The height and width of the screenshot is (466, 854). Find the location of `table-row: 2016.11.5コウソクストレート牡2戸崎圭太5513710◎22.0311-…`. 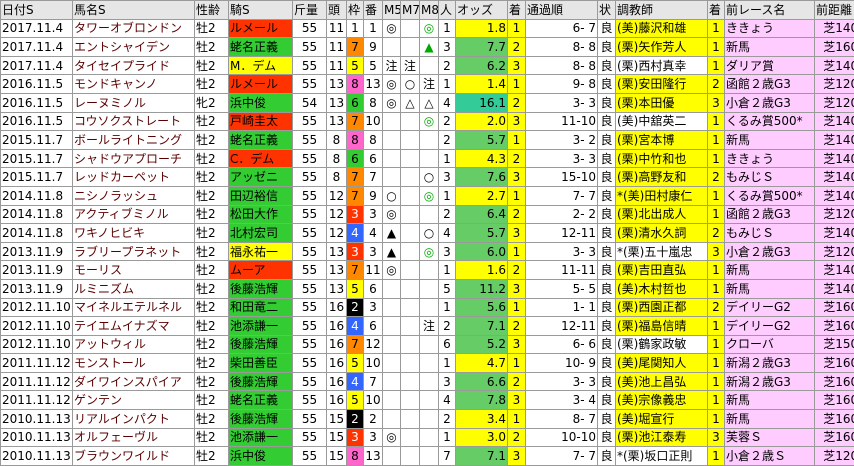

table-row: 2016.11.5コウソクストレート牡2戸崎圭太5513710◎22.0311-… is located at coordinates (427, 121).